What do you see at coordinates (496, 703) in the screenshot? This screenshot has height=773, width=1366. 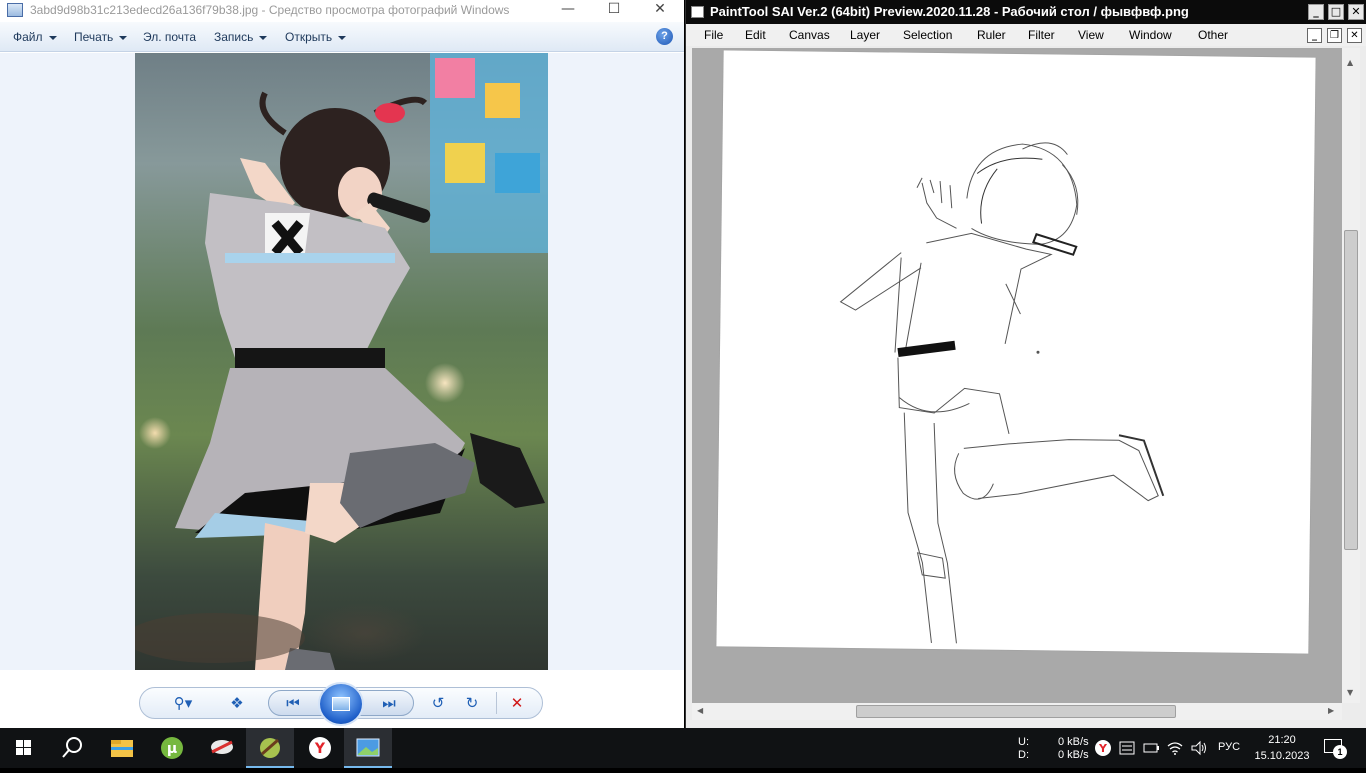 I see `toolbar-divider` at bounding box center [496, 703].